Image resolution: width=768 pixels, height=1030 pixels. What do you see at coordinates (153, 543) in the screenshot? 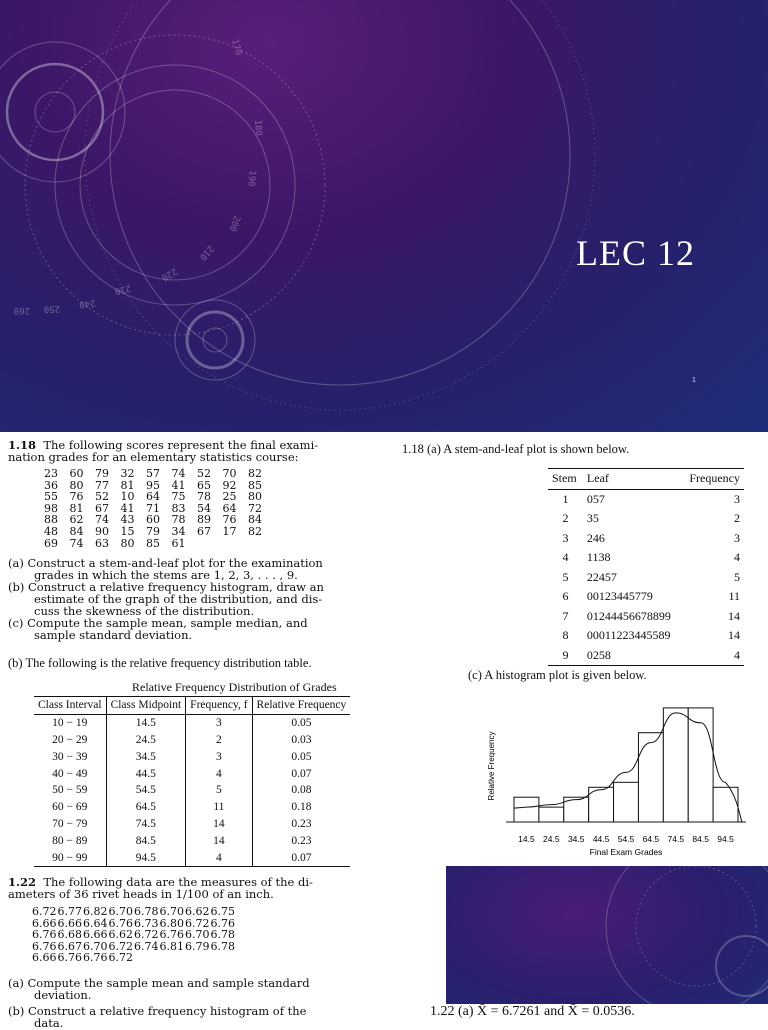
I see `score-cell: 85` at bounding box center [153, 543].